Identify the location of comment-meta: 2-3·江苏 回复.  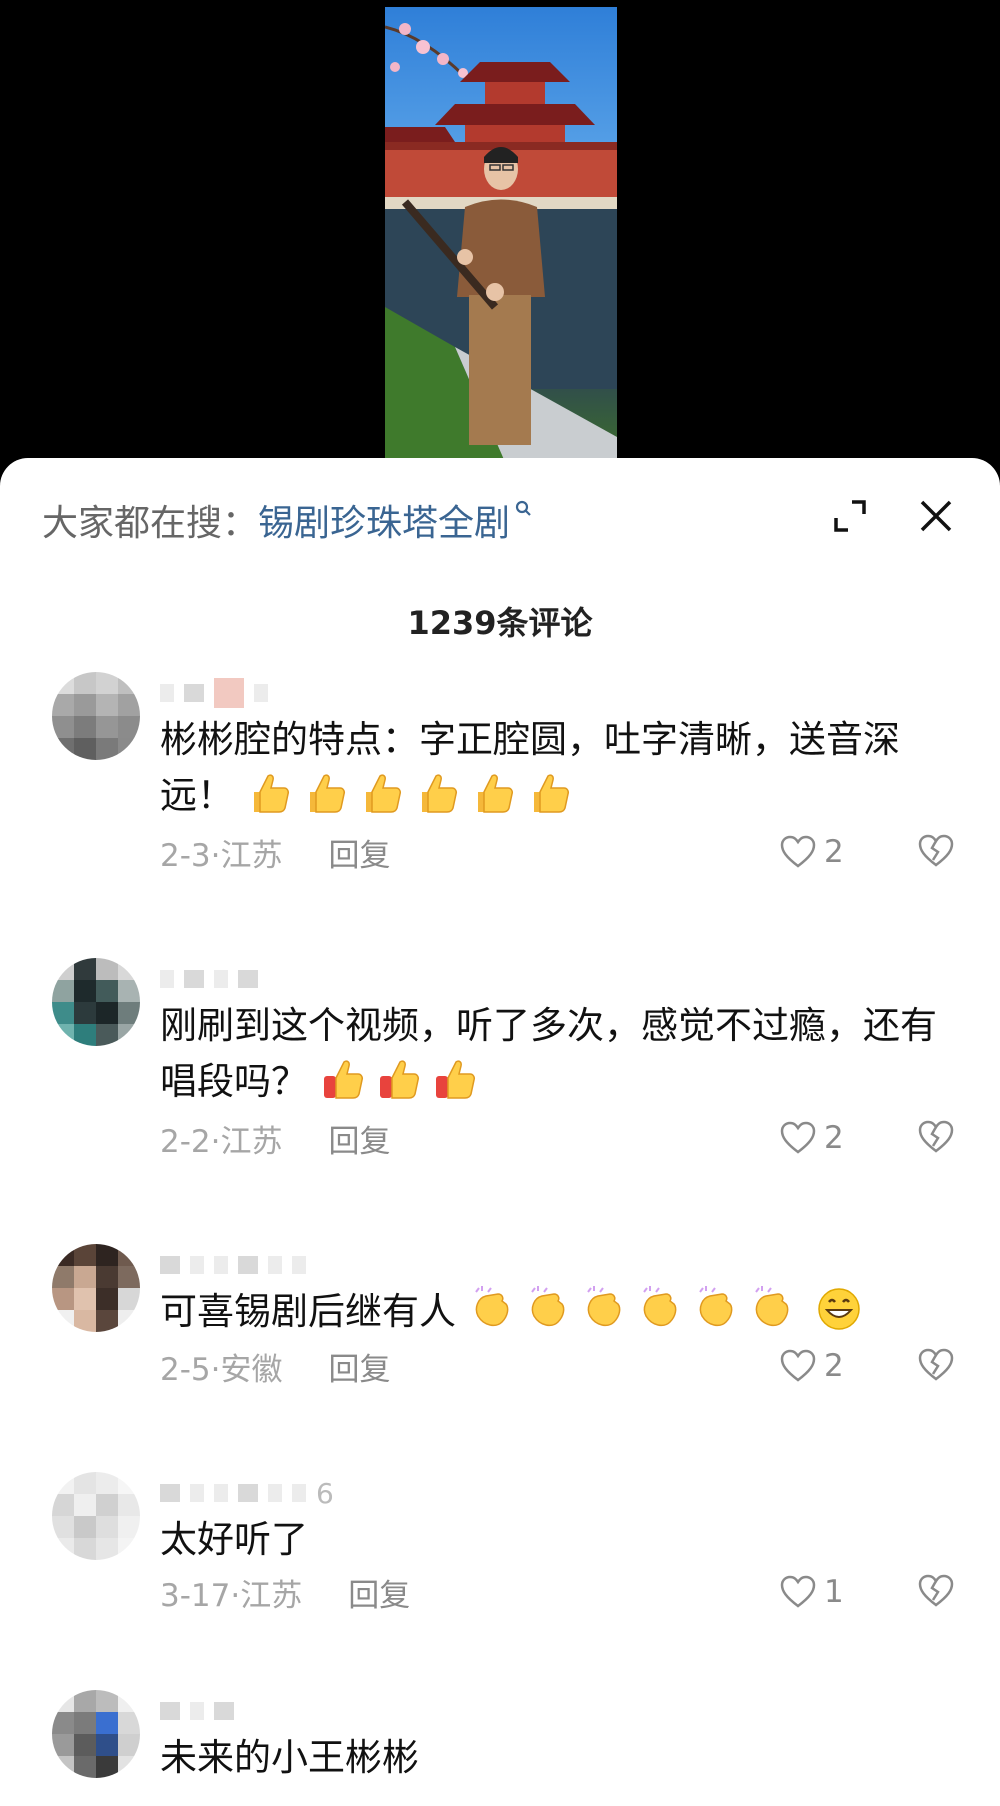
(275, 852).